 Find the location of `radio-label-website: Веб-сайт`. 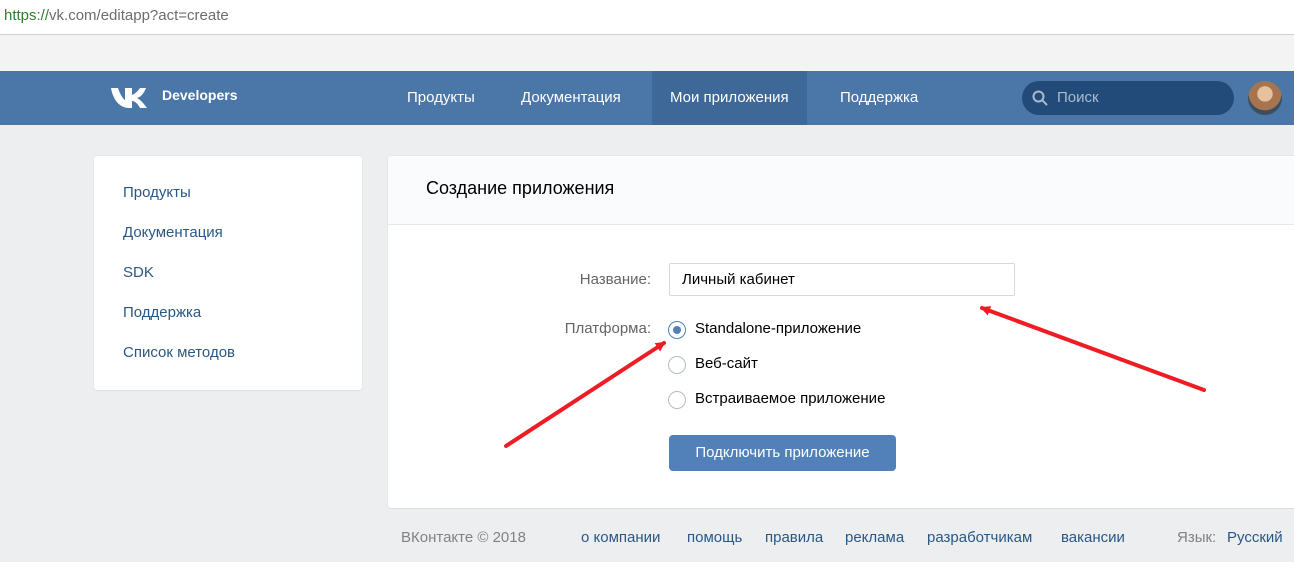

radio-label-website: Веб-сайт is located at coordinates (726, 363).